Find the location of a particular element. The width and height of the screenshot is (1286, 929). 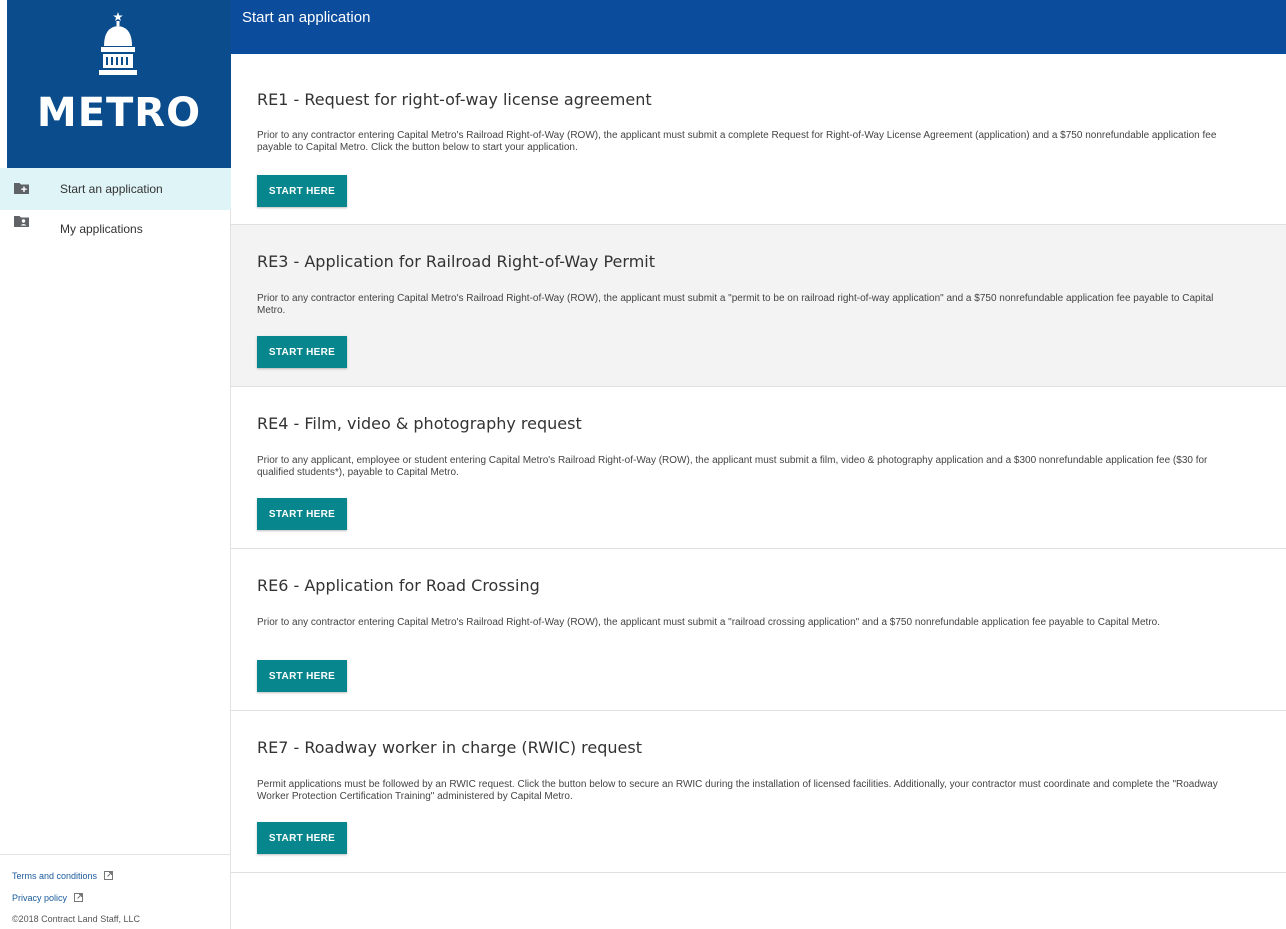

privacy-link: Privacy policy is located at coordinates (121, 898).